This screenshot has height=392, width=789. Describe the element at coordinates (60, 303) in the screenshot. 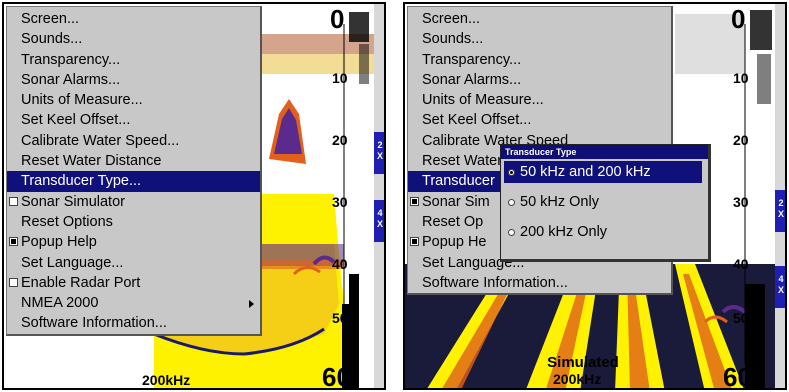

I see `menu-item-label: NMEA 2000` at that location.